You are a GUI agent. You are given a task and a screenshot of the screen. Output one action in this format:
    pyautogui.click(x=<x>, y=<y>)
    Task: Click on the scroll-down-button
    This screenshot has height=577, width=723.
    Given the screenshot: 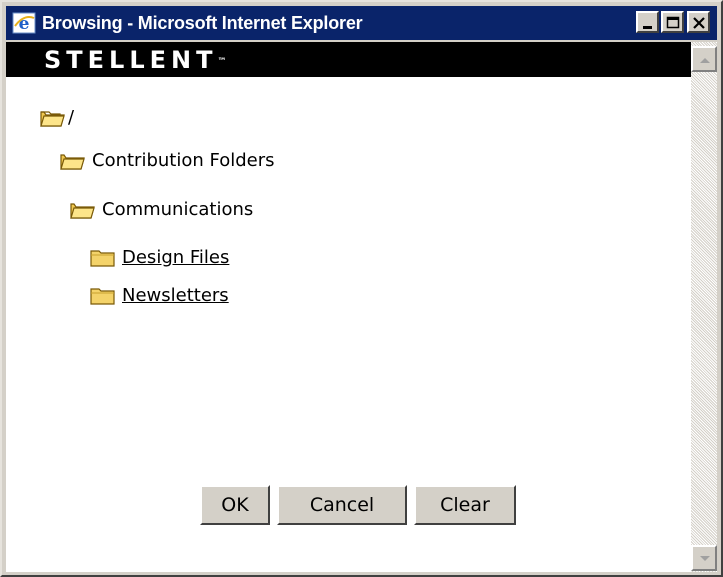 What is the action you would take?
    pyautogui.click(x=704, y=558)
    